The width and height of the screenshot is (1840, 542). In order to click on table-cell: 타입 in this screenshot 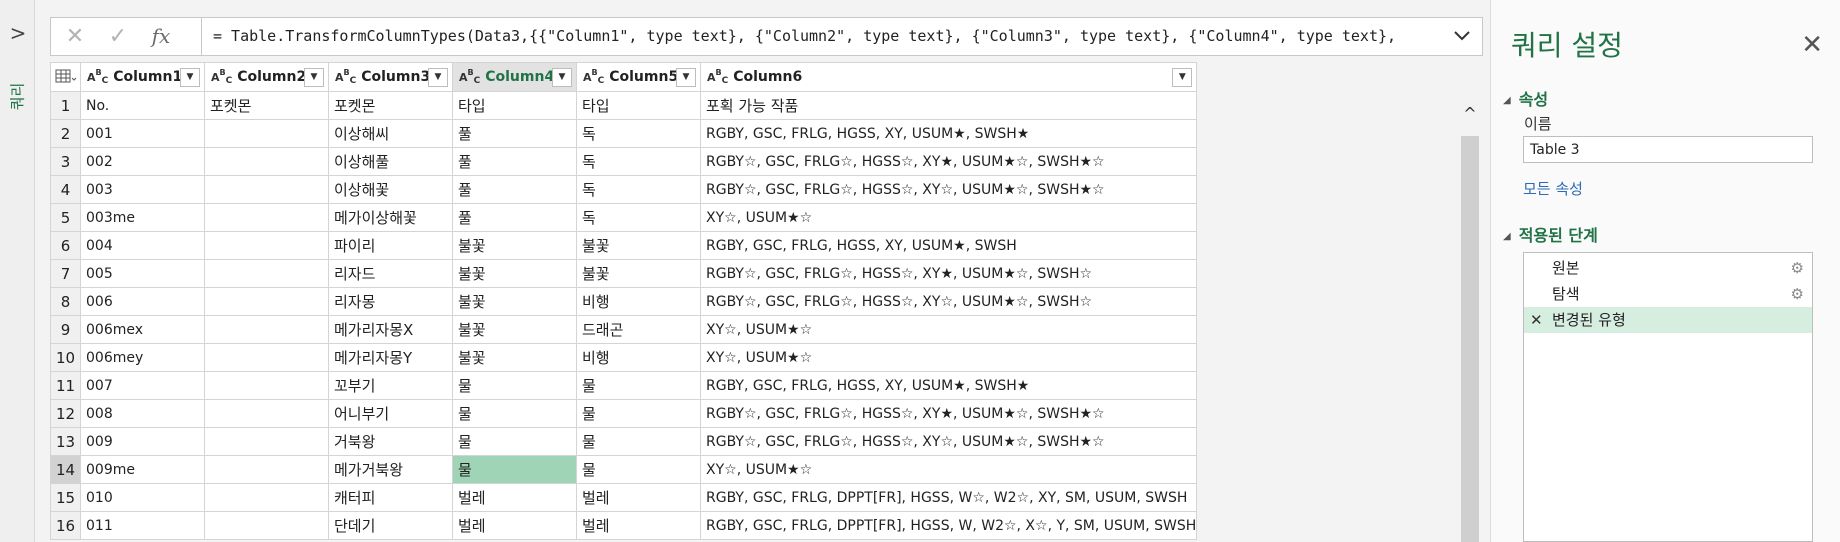, I will do `click(514, 105)`.